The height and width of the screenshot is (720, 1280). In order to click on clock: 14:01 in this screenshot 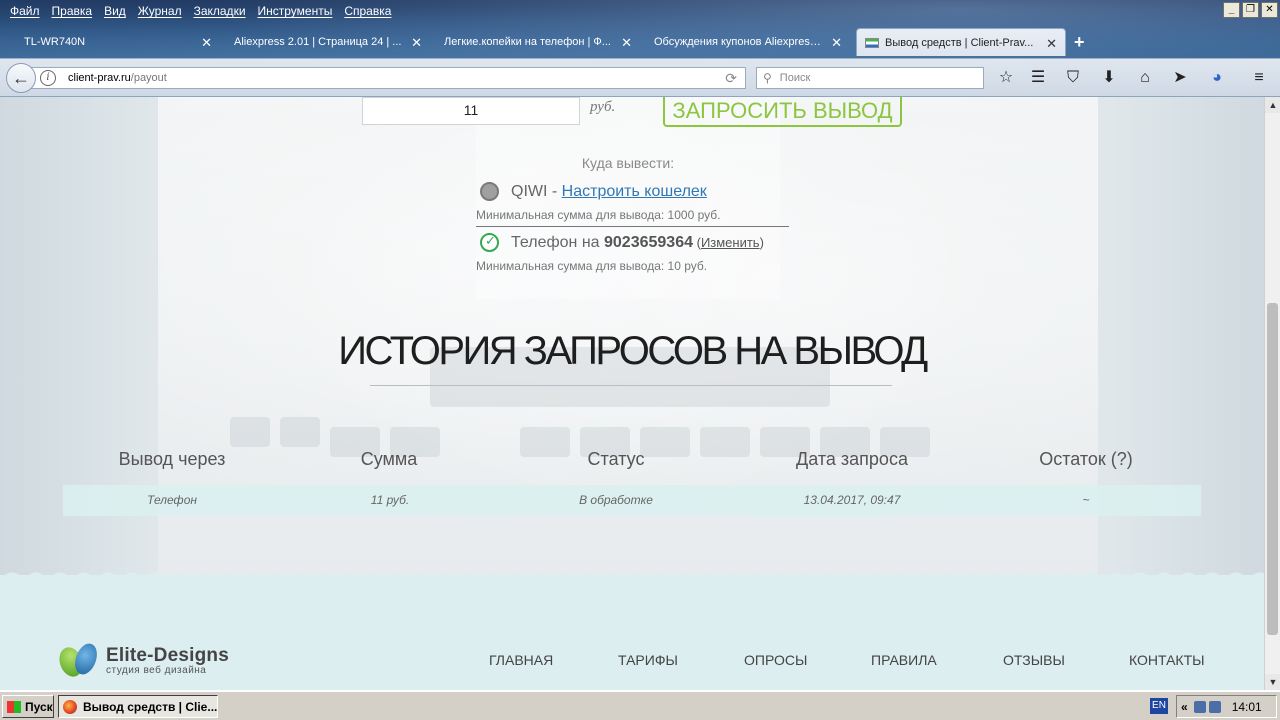, I will do `click(1246, 706)`.